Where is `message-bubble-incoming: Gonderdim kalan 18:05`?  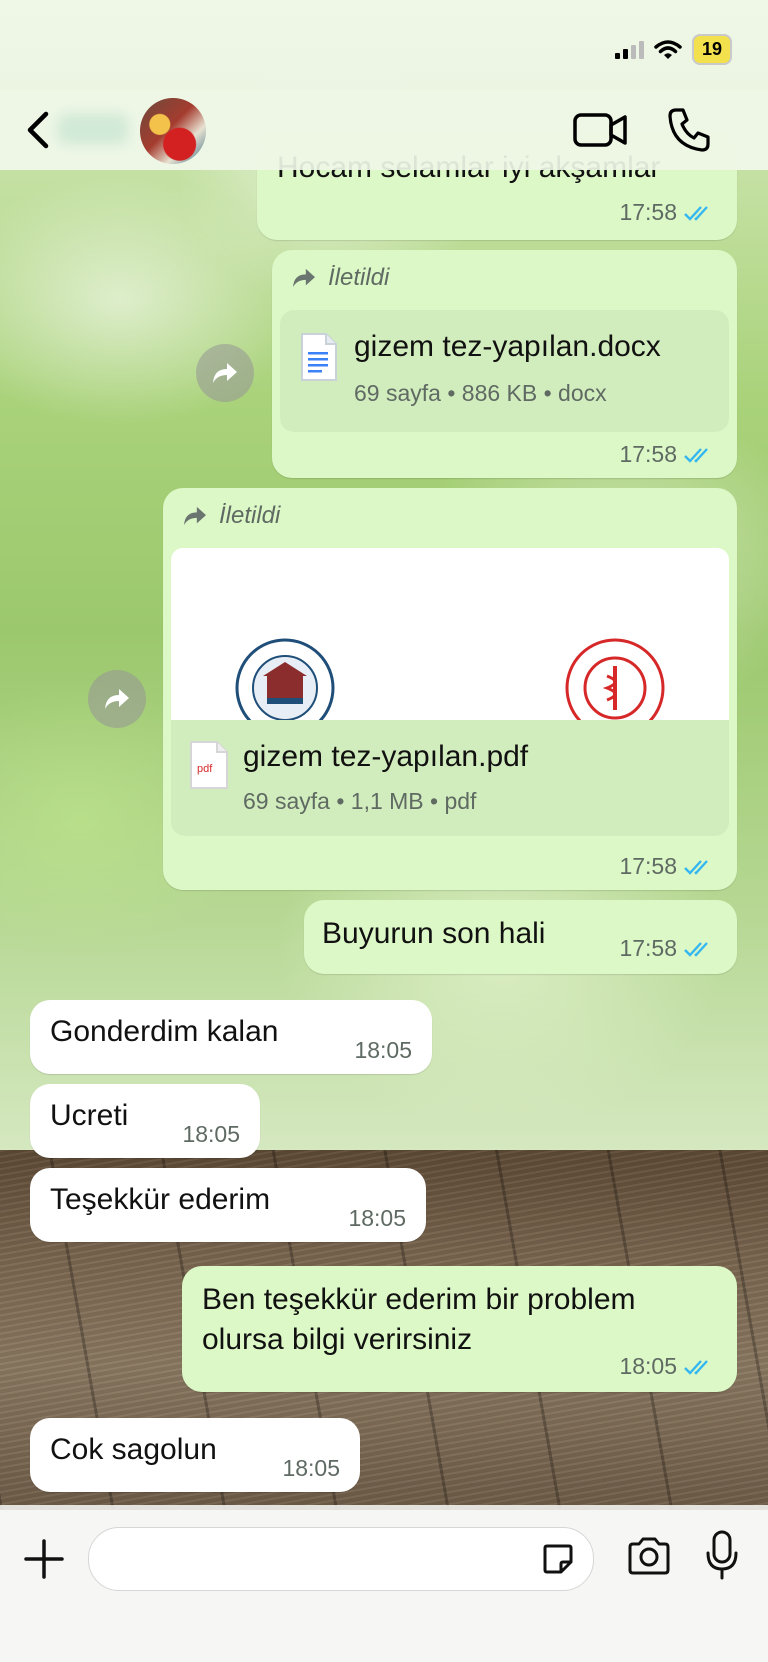 message-bubble-incoming: Gonderdim kalan 18:05 is located at coordinates (231, 1037).